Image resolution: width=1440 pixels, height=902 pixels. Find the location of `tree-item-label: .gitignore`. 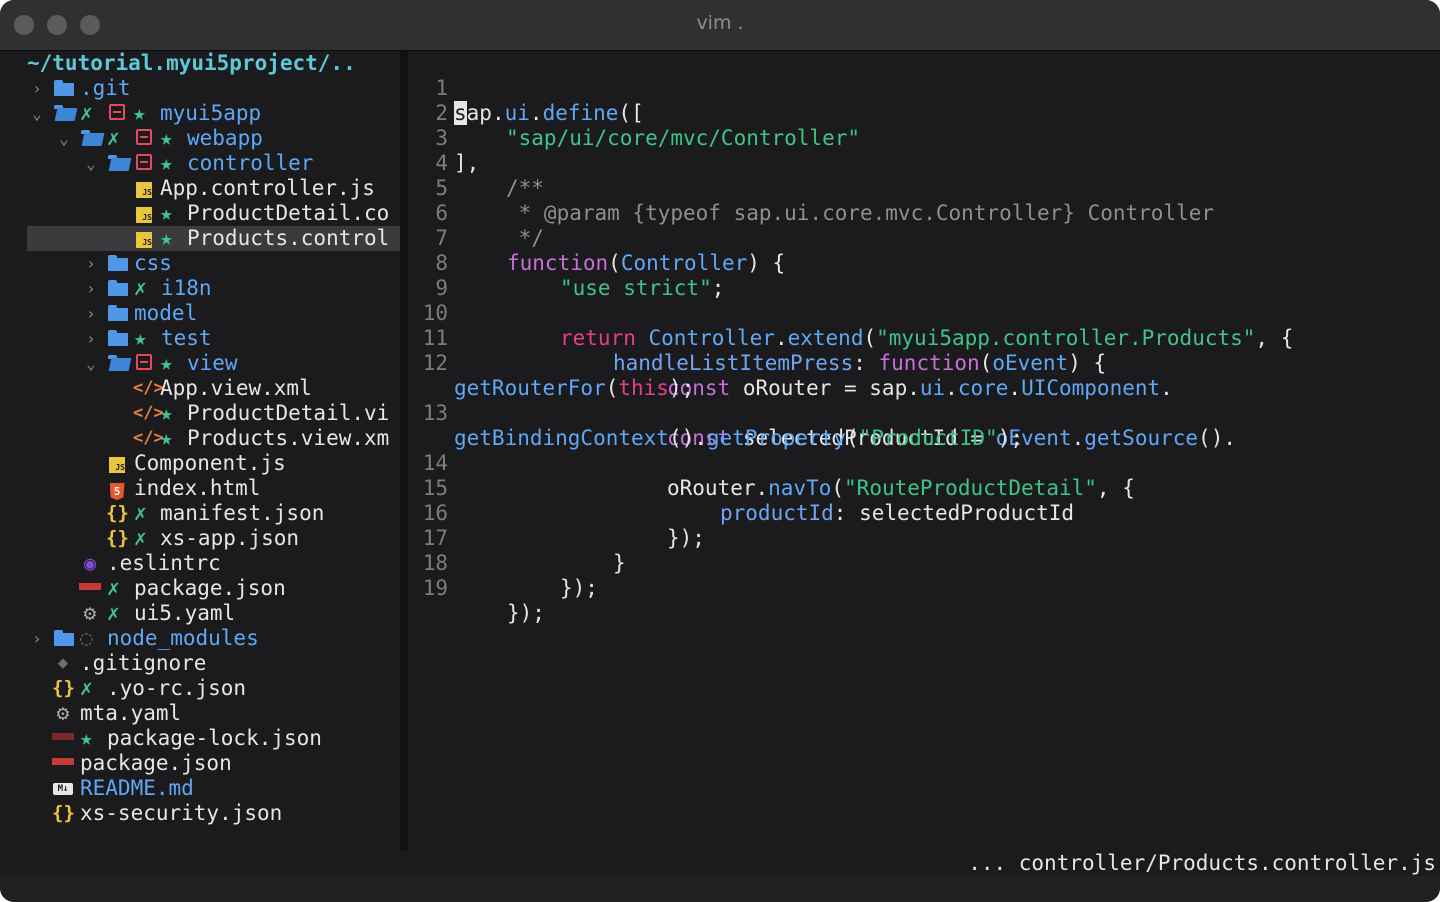

tree-item-label: .gitignore is located at coordinates (143, 663).